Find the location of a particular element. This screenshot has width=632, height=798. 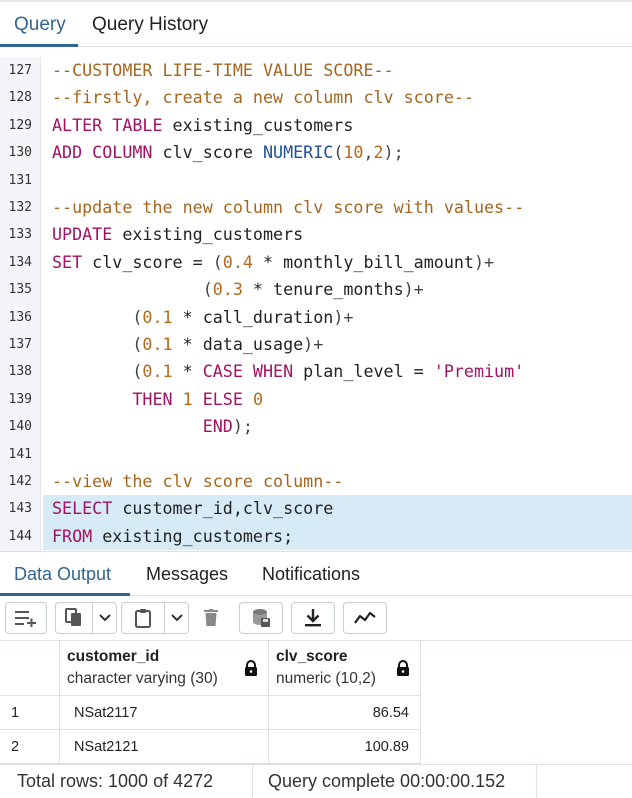

chevron-down-icon is located at coordinates (105, 618).